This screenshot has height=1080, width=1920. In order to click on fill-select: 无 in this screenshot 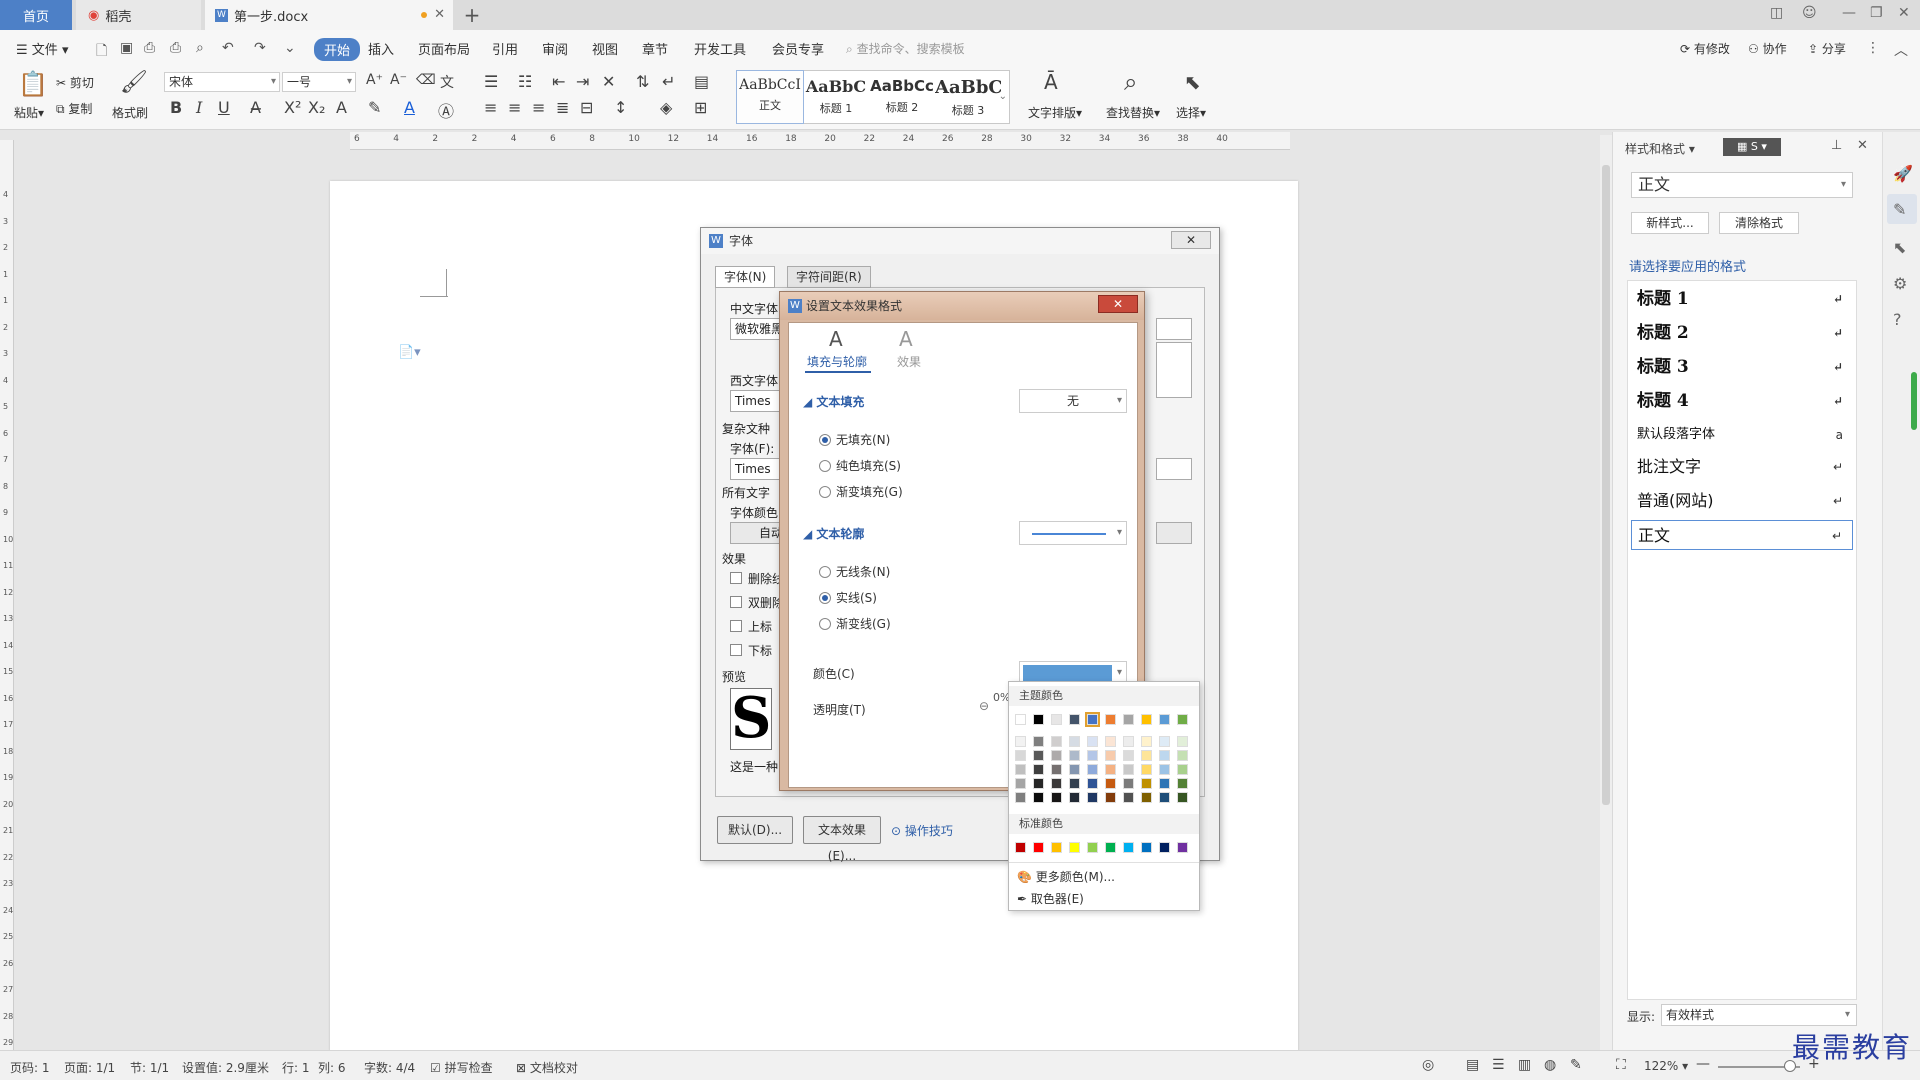, I will do `click(1073, 401)`.